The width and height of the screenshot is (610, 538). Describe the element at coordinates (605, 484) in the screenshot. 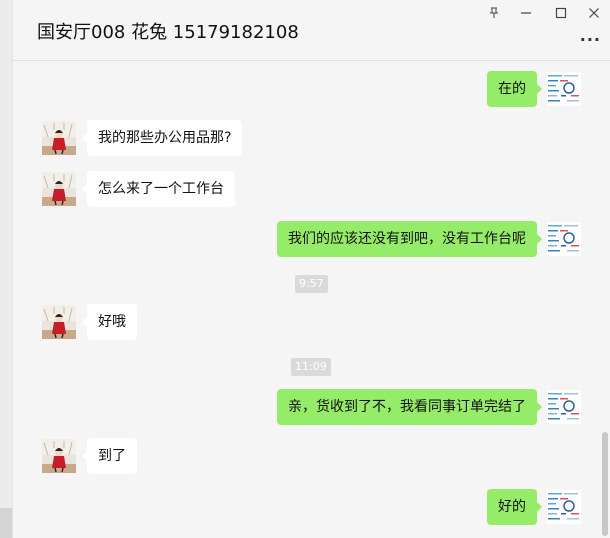

I see `message-scrollbar` at that location.